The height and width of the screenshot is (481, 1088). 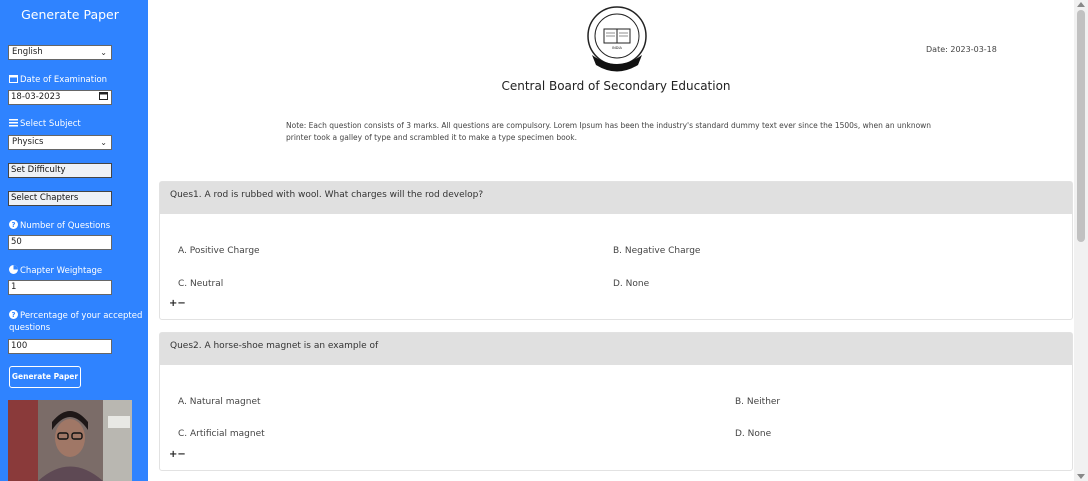 I want to click on subject-value: Physics, so click(x=28, y=142).